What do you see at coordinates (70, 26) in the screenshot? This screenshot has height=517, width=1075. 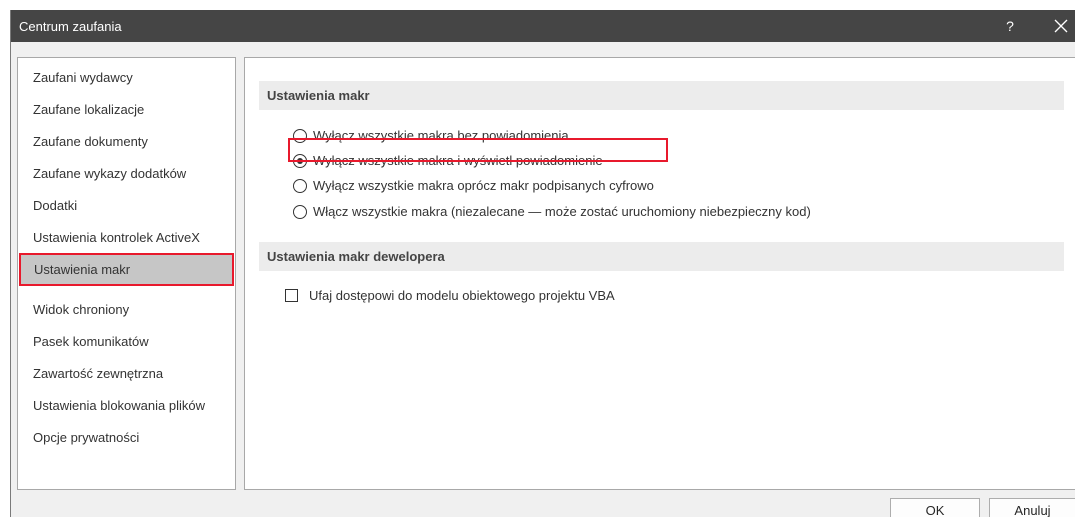 I see `window-title: Centrum zaufania` at bounding box center [70, 26].